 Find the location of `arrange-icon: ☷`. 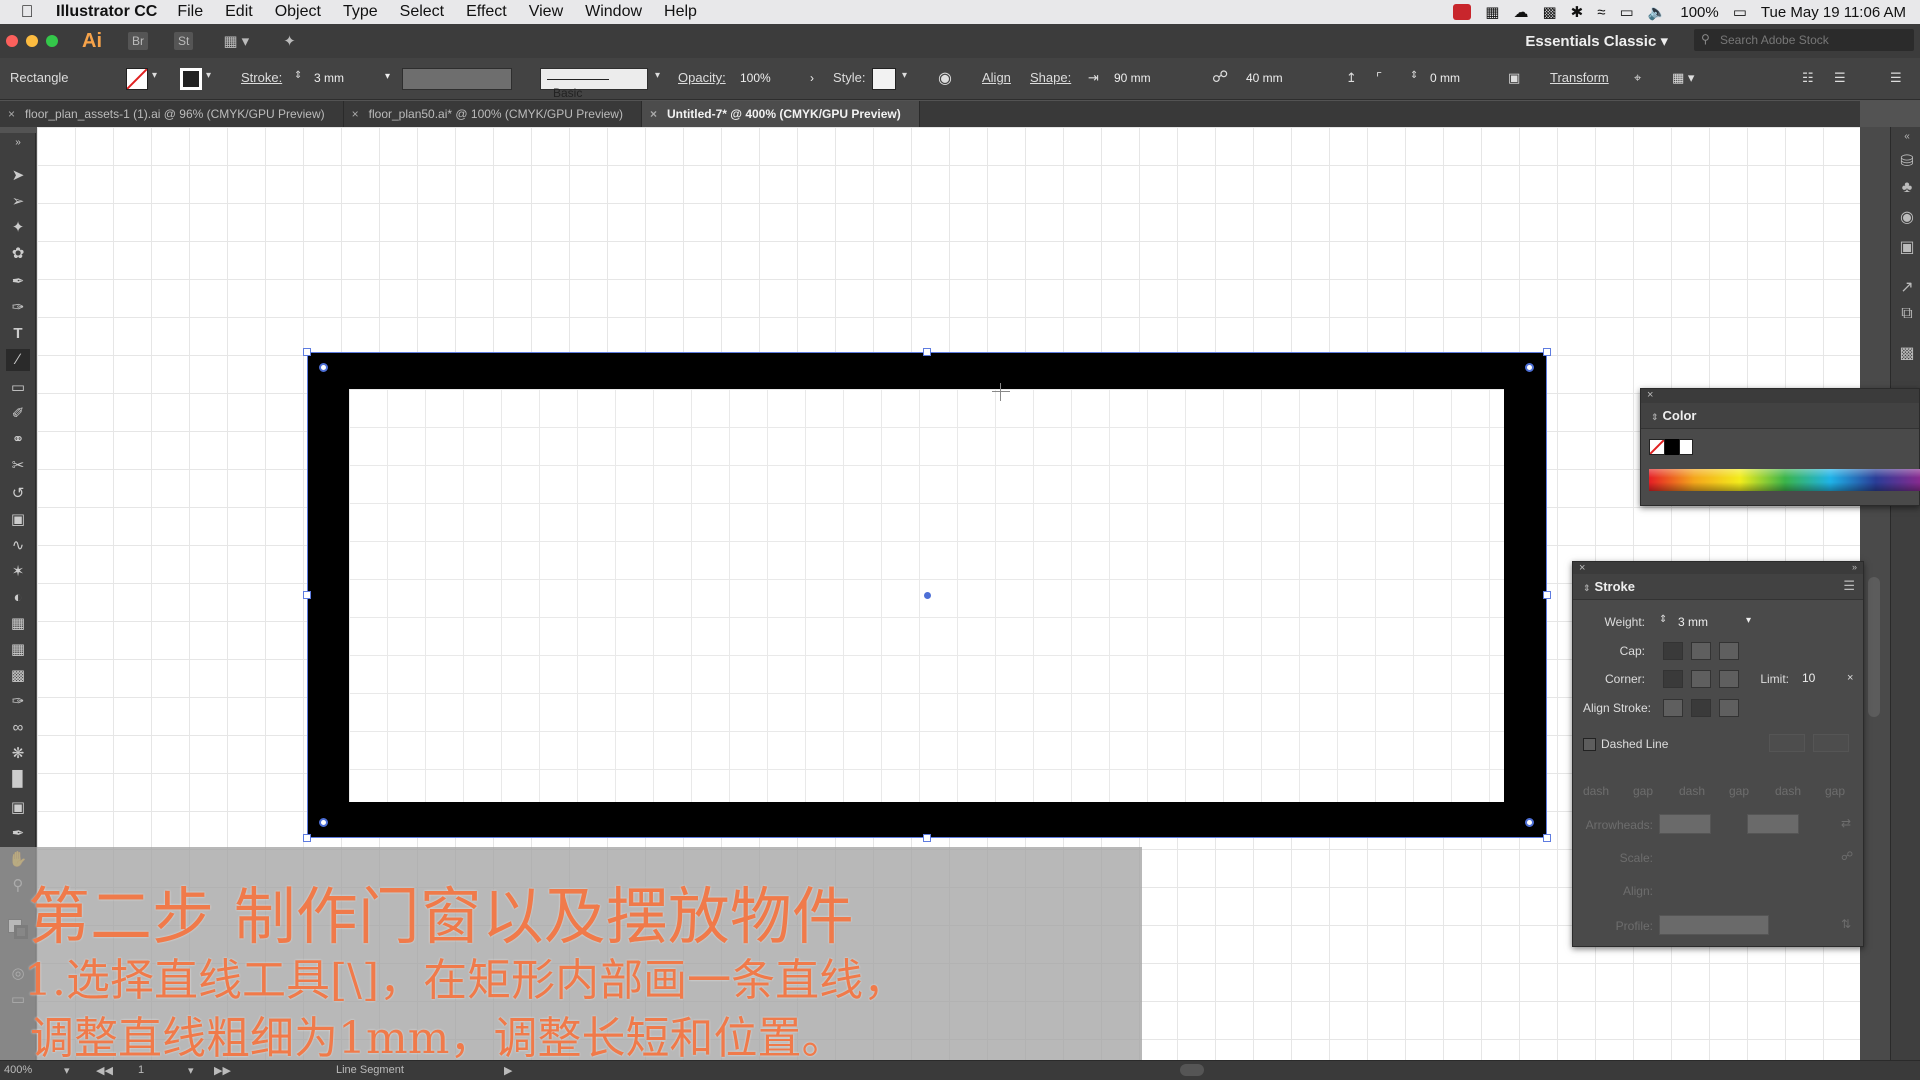

arrange-icon: ☷ is located at coordinates (1808, 78).